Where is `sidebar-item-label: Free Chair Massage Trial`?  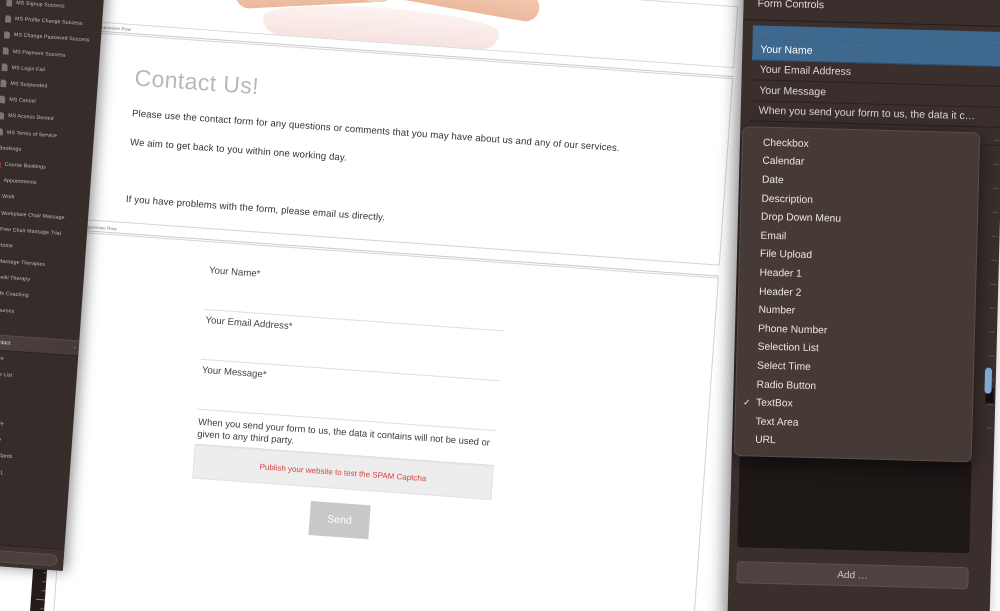 sidebar-item-label: Free Chair Massage Trial is located at coordinates (31, 231).